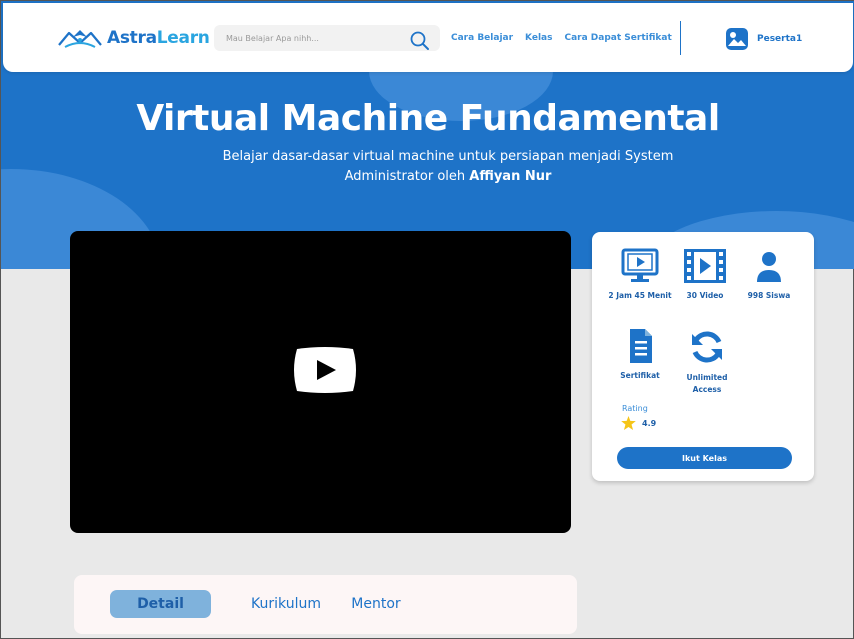  I want to click on stat-certificate-label: Sertifikat, so click(640, 375).